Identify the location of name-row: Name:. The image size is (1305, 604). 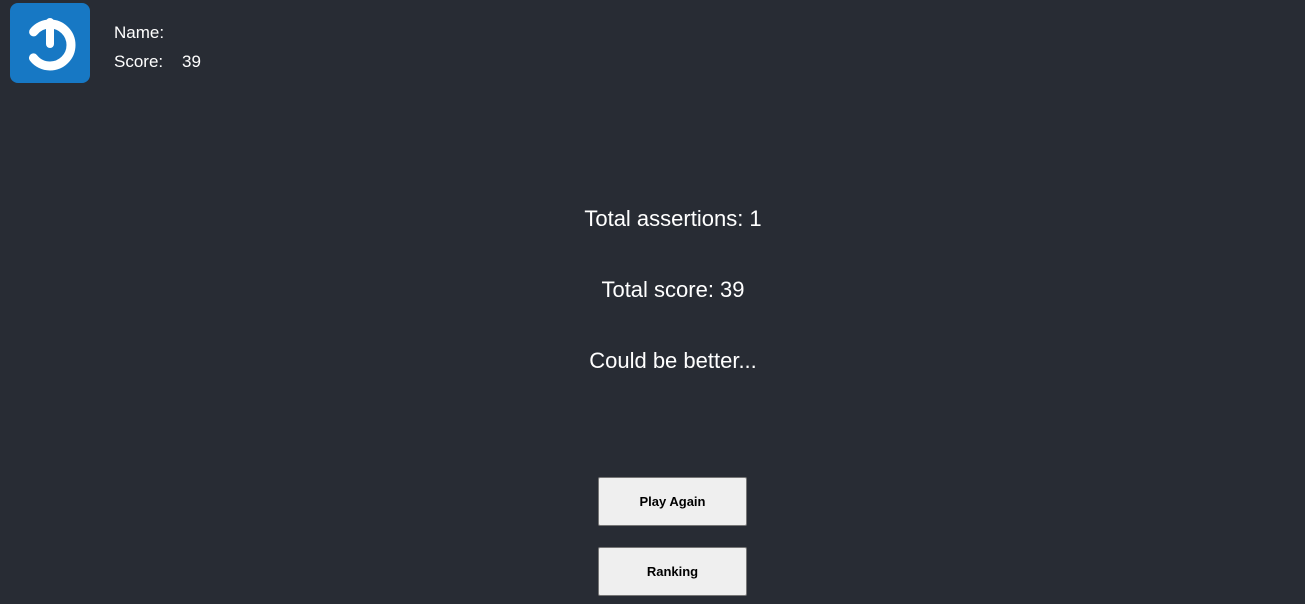
(157, 32).